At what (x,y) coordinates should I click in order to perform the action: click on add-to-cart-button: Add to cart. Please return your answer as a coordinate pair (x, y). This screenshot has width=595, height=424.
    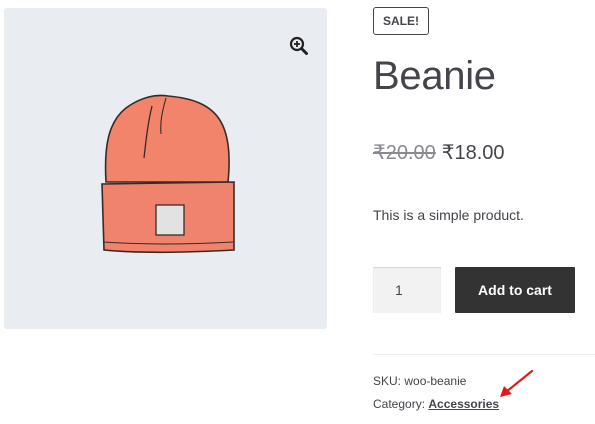
    Looking at the image, I should click on (515, 290).